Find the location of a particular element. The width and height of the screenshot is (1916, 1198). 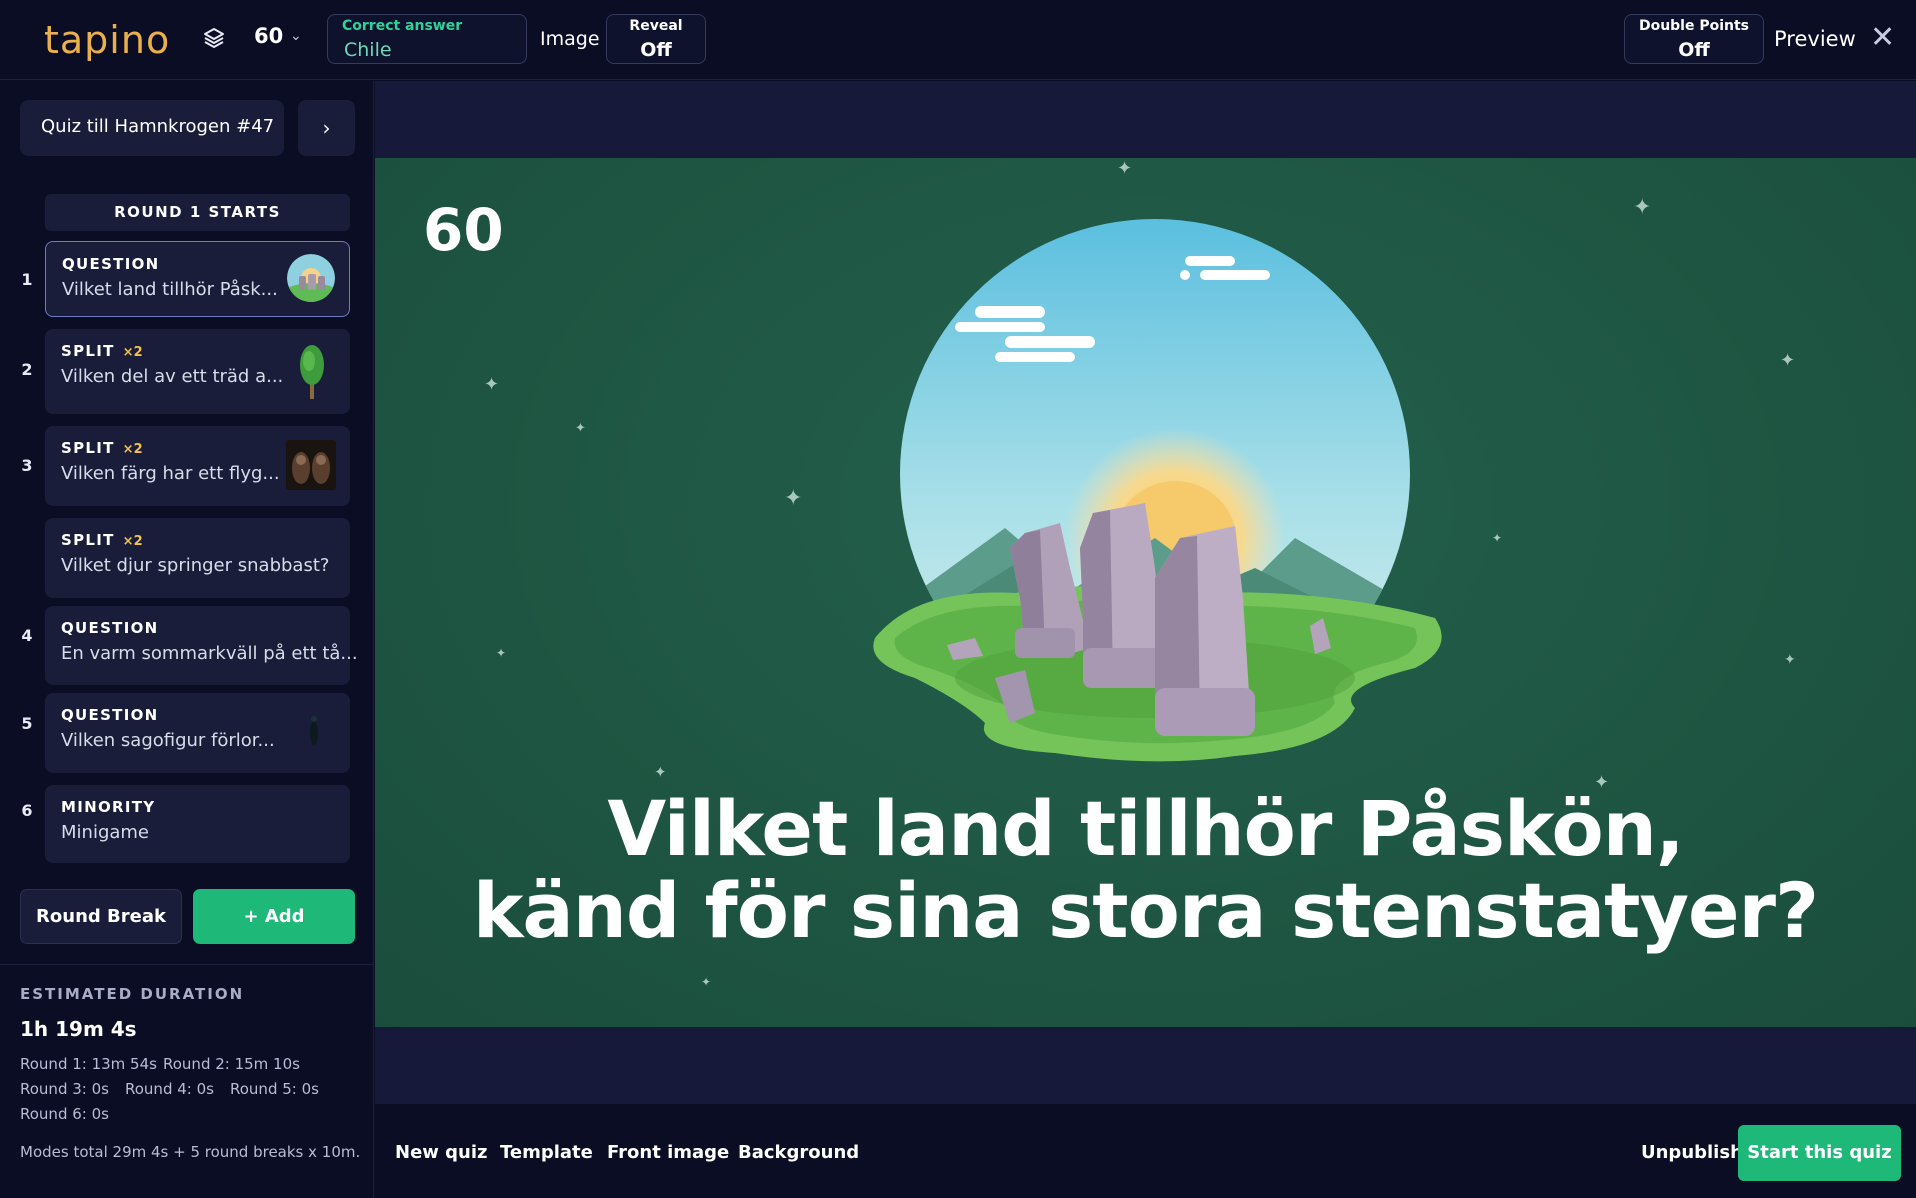

round-duration: Round 5: 0s is located at coordinates (274, 1089).